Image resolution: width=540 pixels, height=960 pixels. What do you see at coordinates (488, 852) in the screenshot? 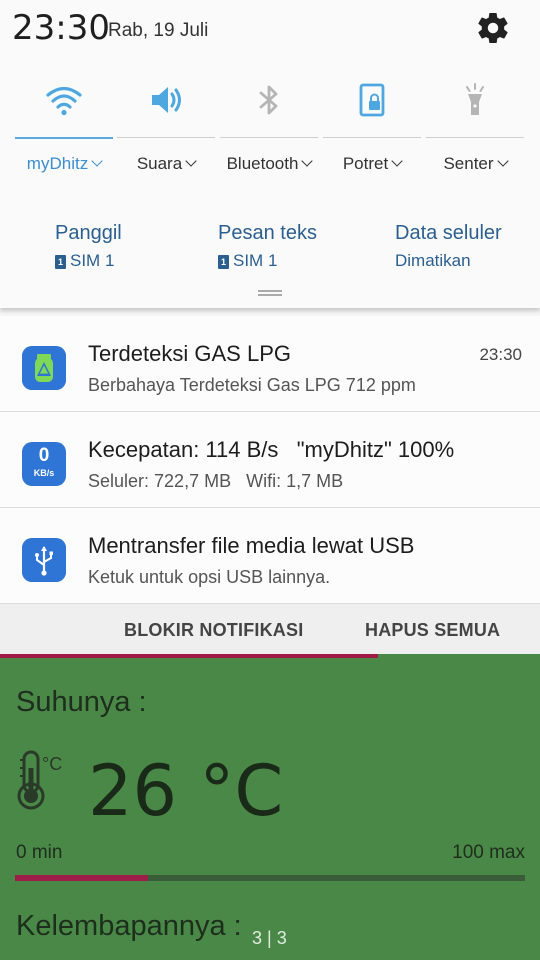
I see `max-label: 100 max` at bounding box center [488, 852].